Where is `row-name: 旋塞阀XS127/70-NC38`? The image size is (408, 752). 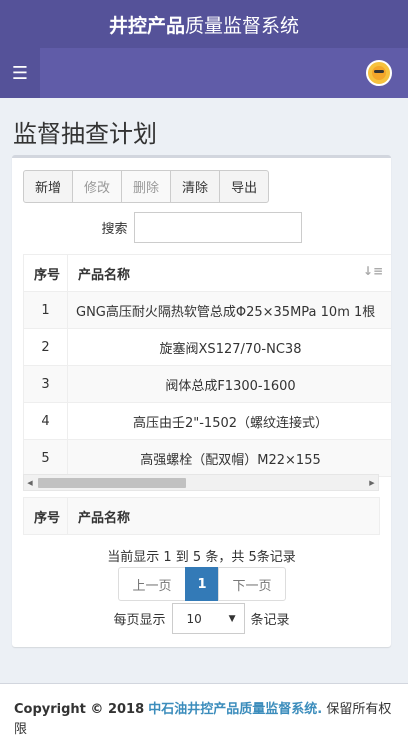 row-name: 旋塞阀XS127/70-NC38 is located at coordinates (229, 347).